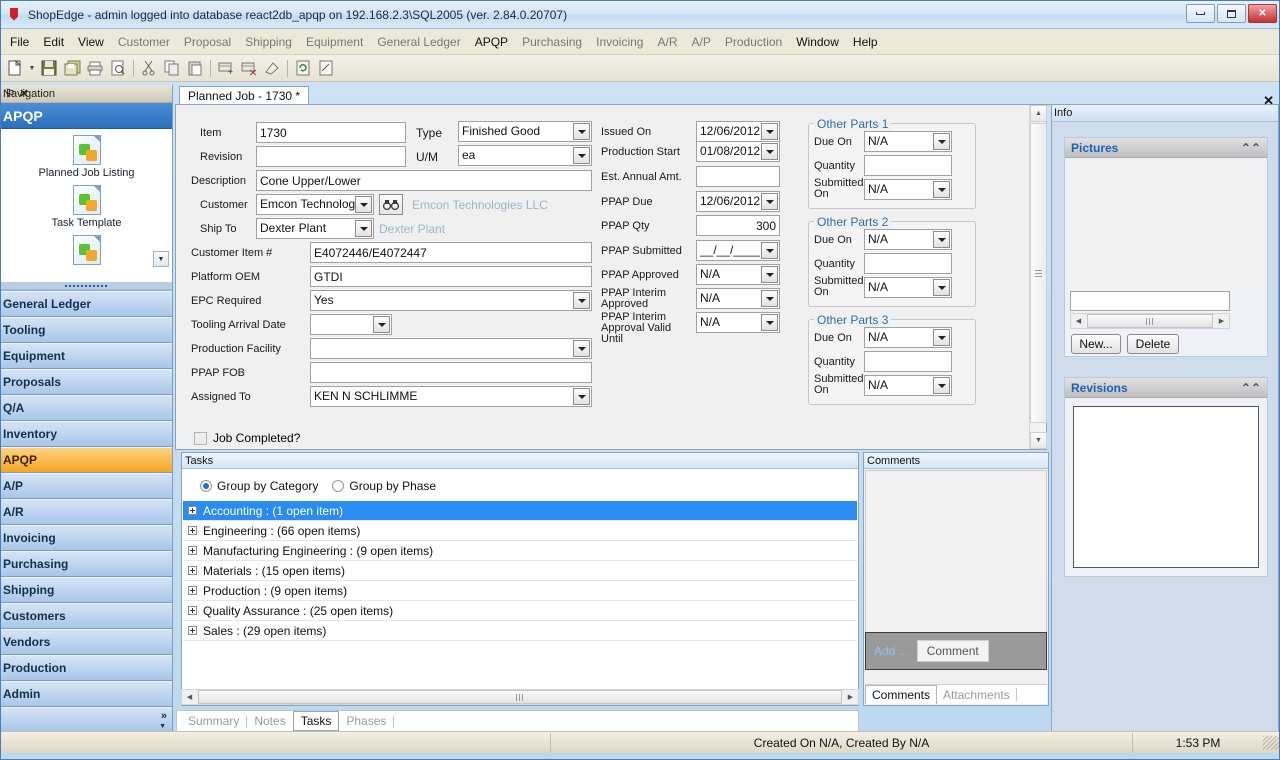 The width and height of the screenshot is (1280, 760). What do you see at coordinates (451, 252) in the screenshot?
I see `customer-item-input: E4072446/E4072447` at bounding box center [451, 252].